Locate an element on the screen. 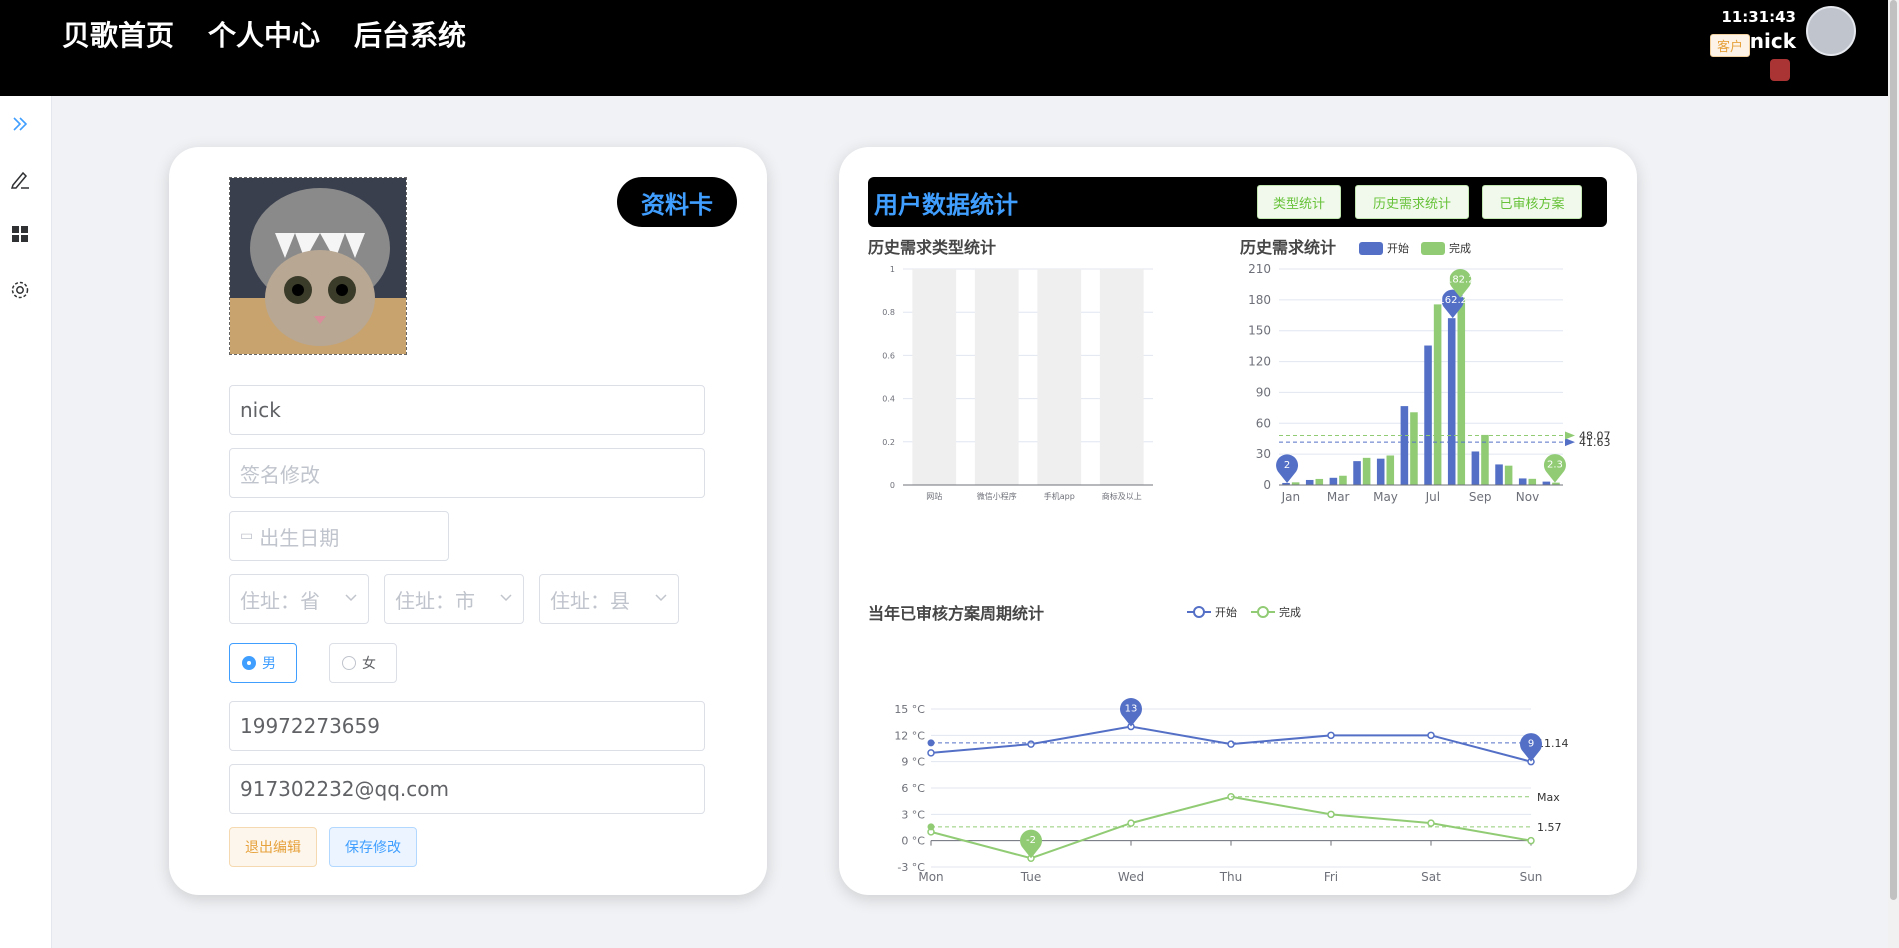  y-tick-label: 6 °C is located at coordinates (913, 788).